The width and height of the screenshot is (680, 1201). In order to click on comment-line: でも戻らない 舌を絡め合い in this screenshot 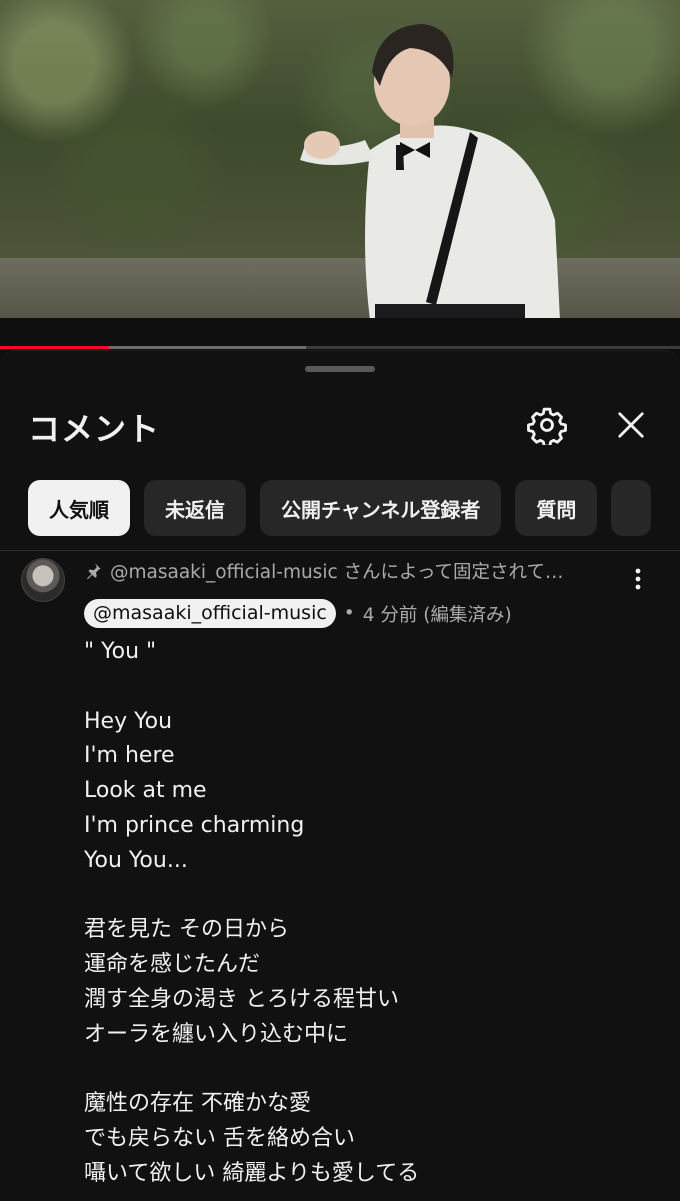, I will do `click(219, 1139)`.